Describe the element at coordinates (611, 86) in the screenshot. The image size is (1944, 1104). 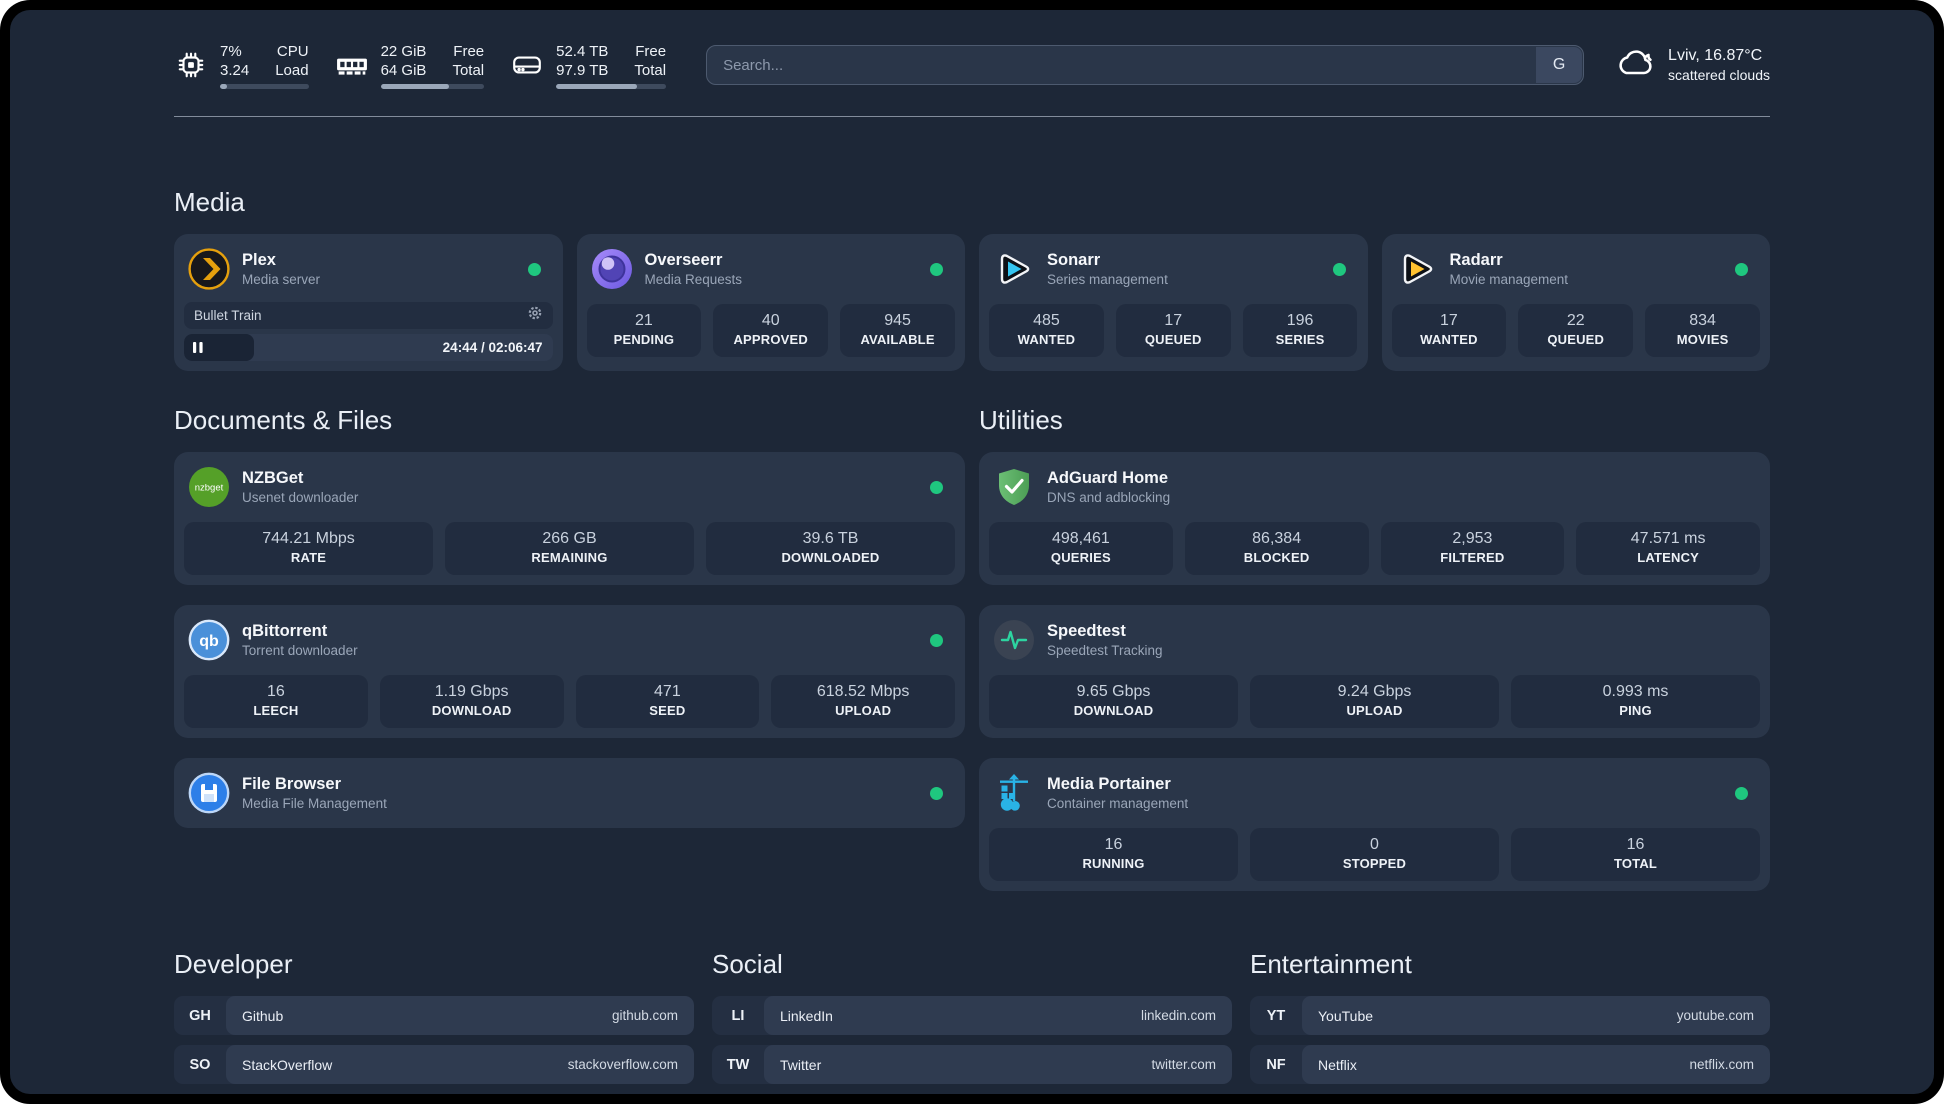
I see `disk-progress-bar` at that location.